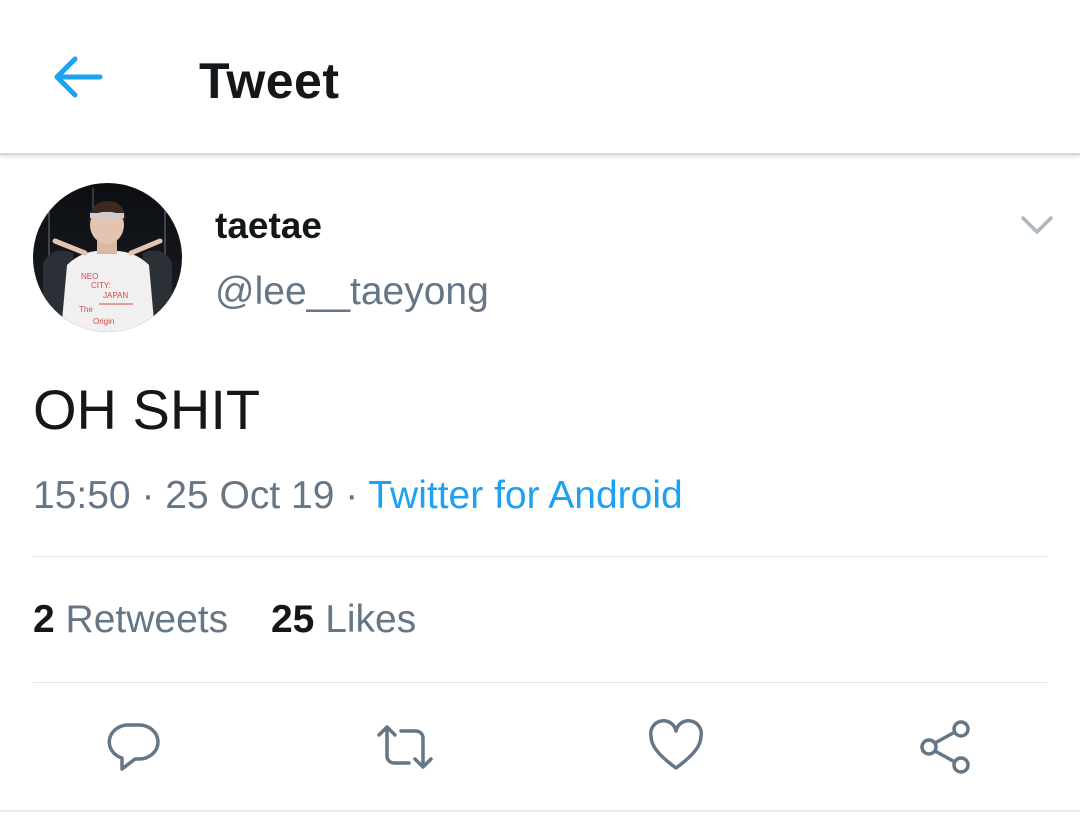 The height and width of the screenshot is (819, 1080). What do you see at coordinates (525, 495) in the screenshot?
I see `tweet-source-link: Twitter for Android` at bounding box center [525, 495].